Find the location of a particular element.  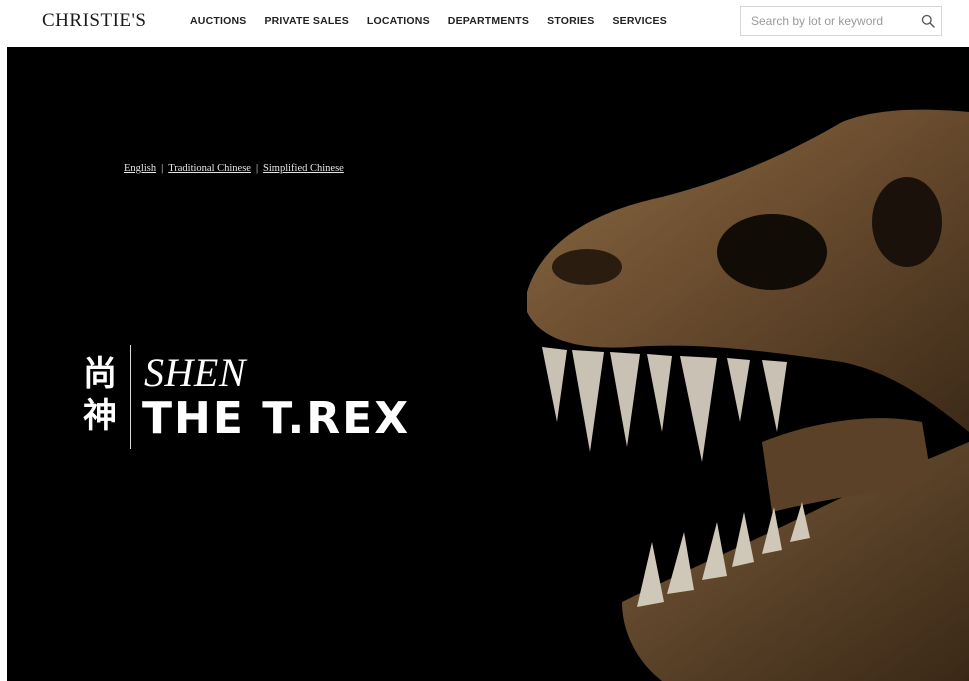

nav-private-sales: PRIVATE SALES is located at coordinates (306, 21).